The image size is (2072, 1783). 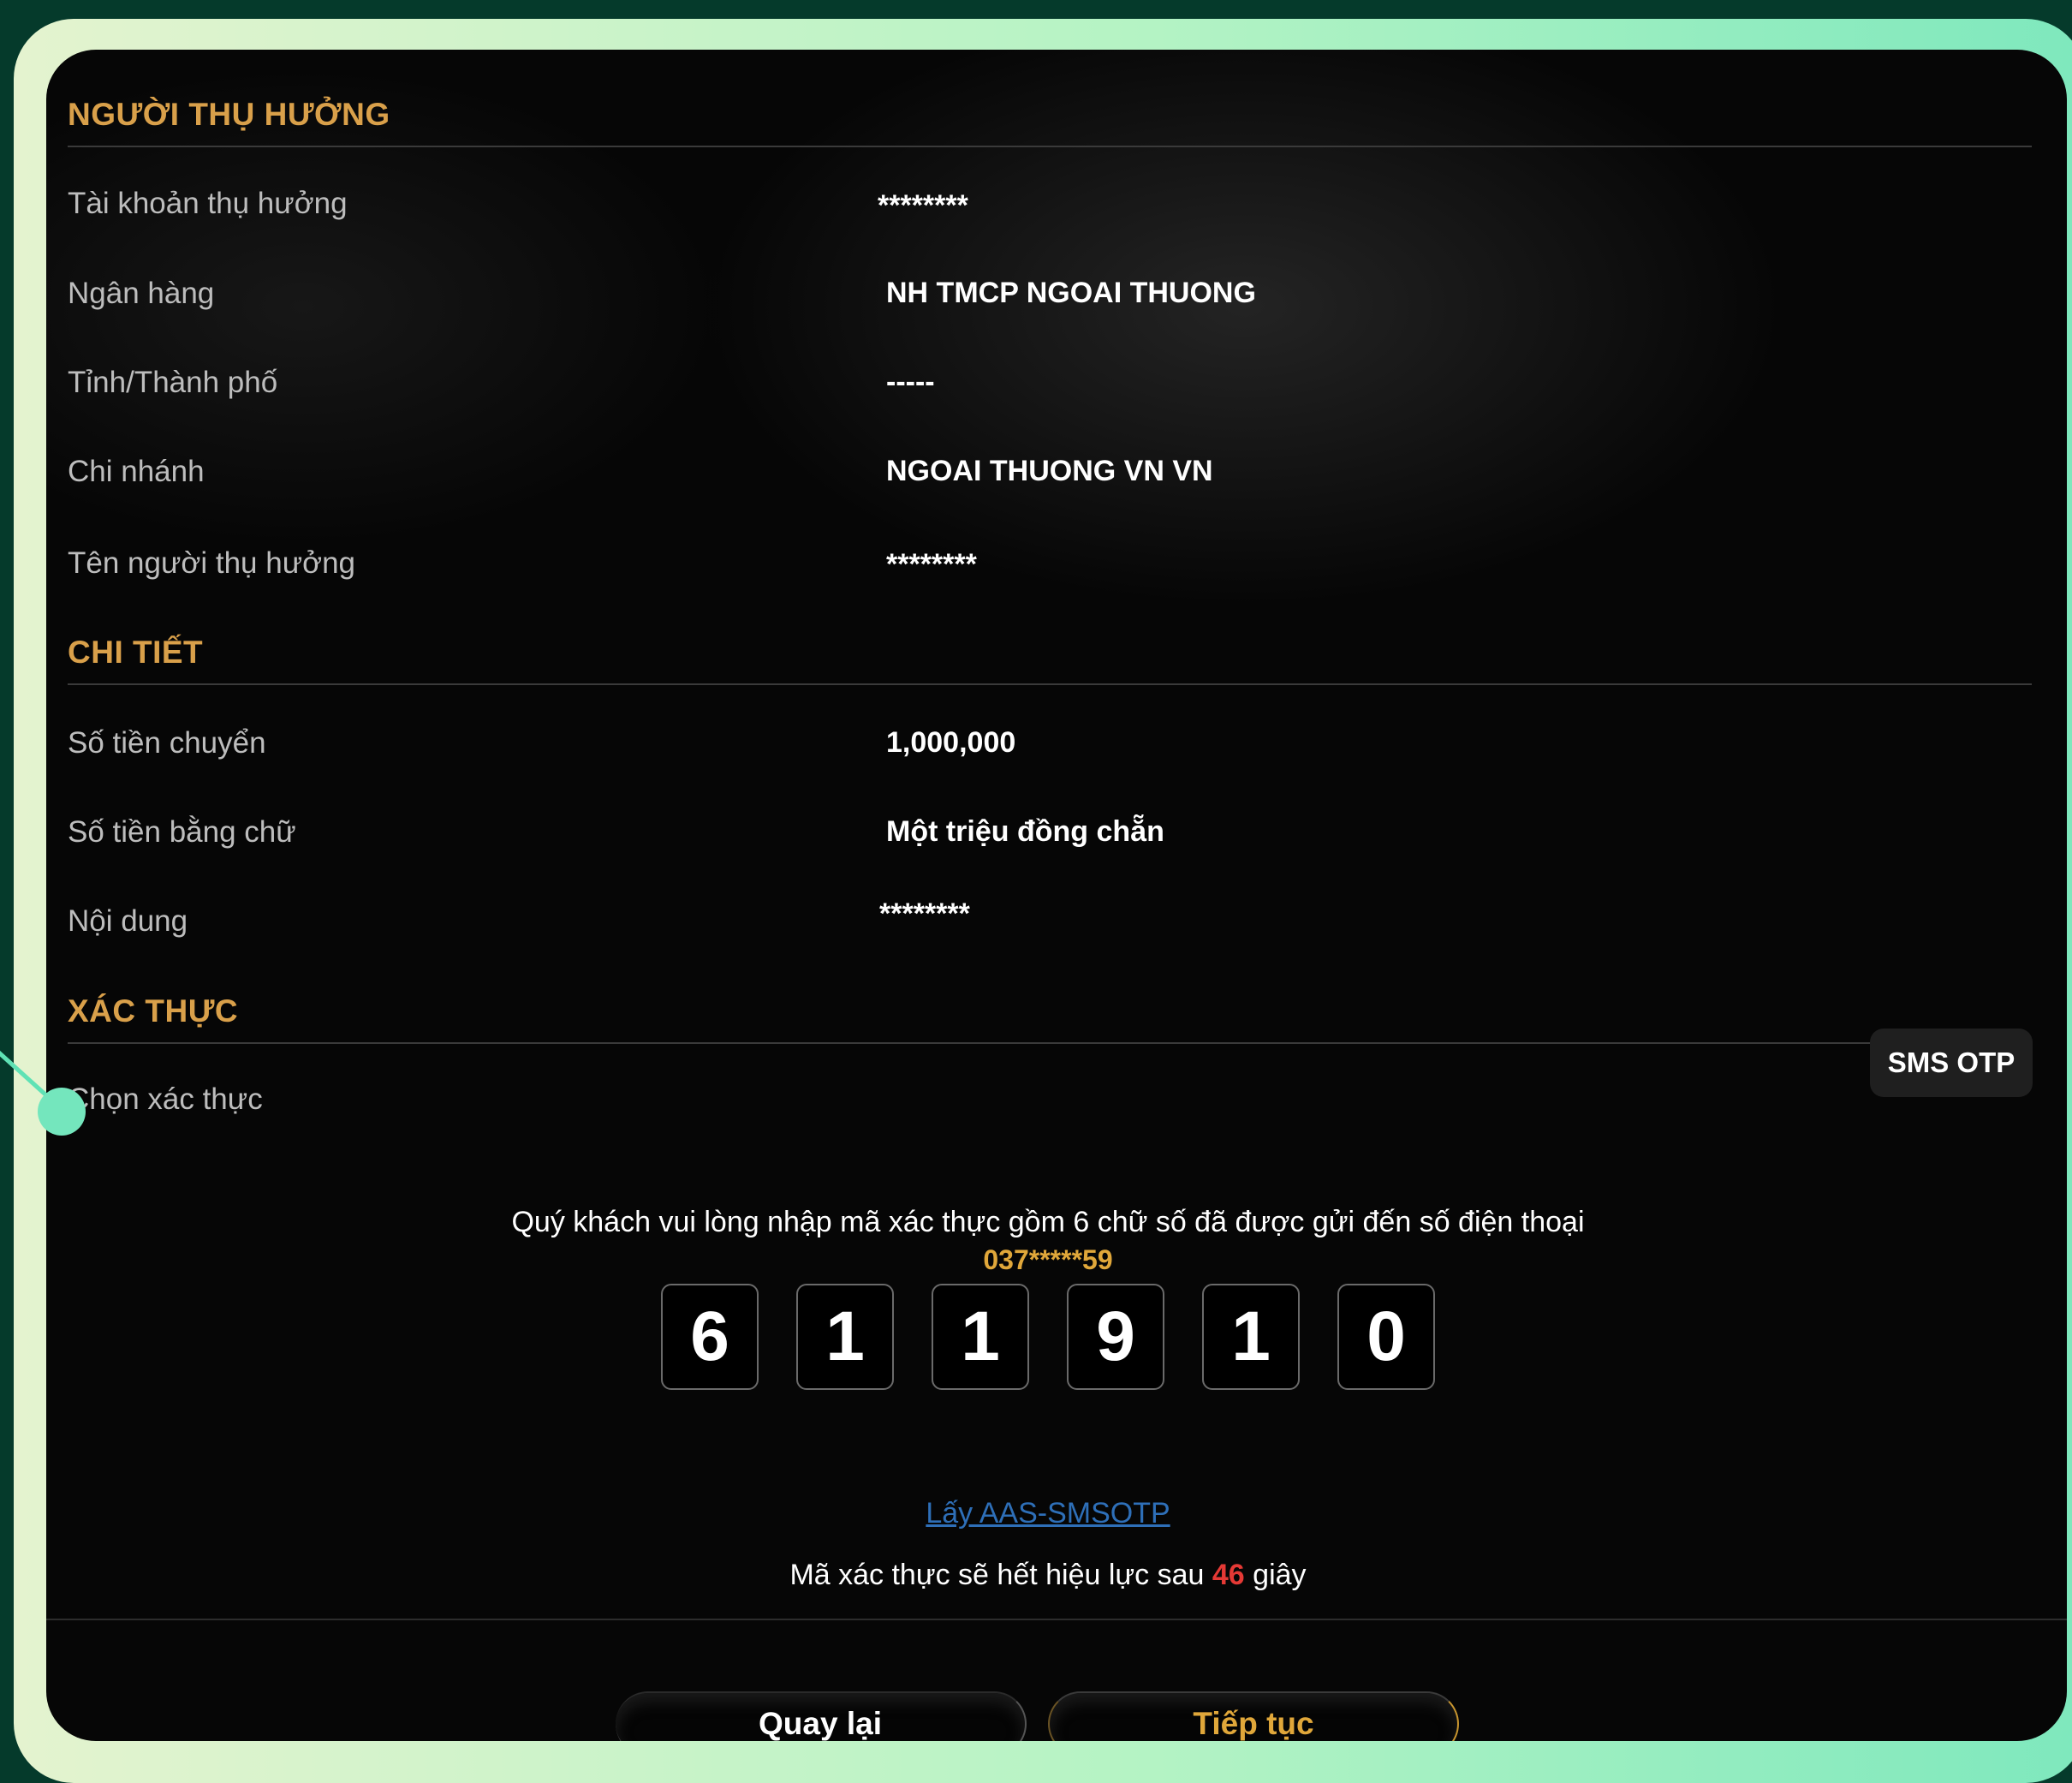 I want to click on city-value: -----, so click(x=910, y=382).